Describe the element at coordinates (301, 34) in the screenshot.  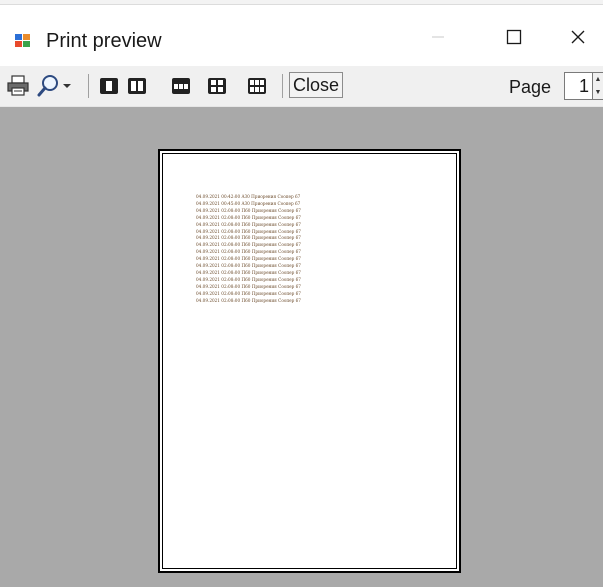
I see `title-bar: Print preview` at that location.